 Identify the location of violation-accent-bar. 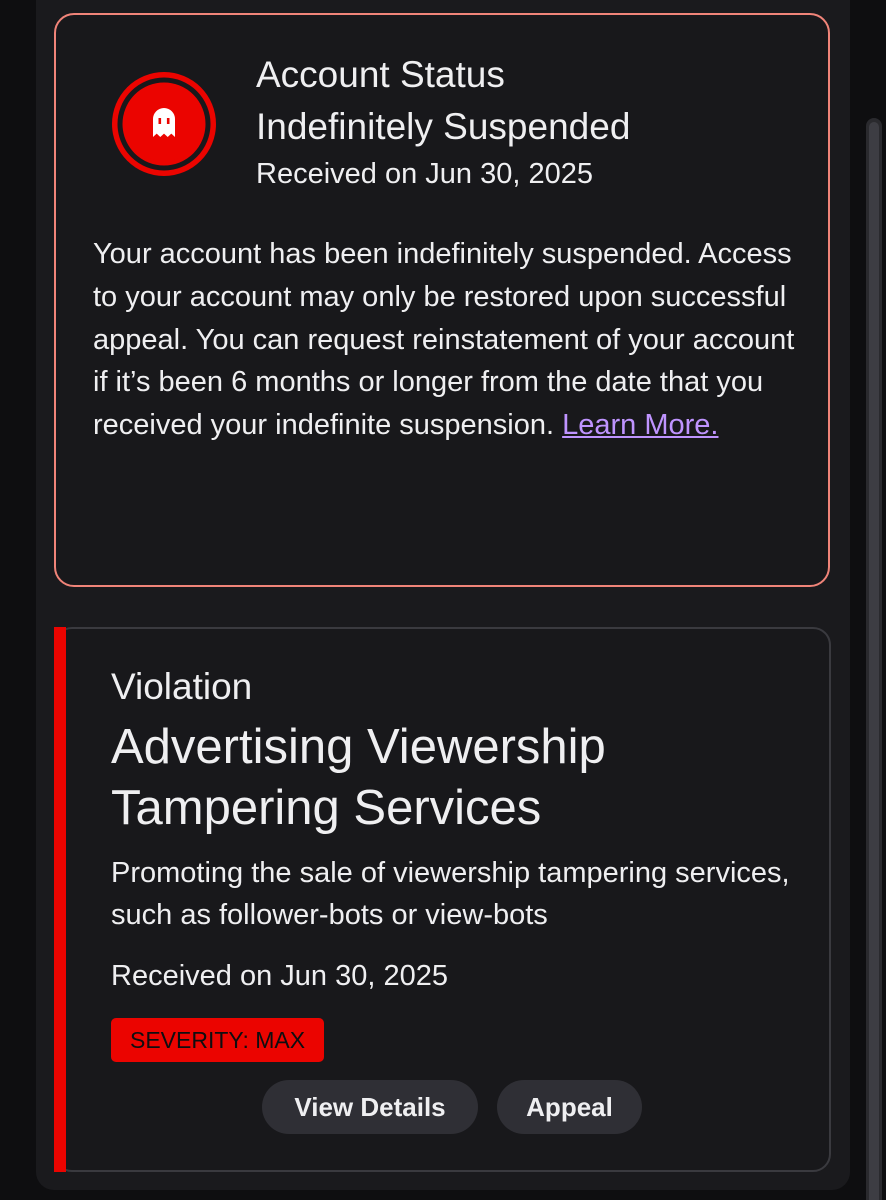
(60, 899).